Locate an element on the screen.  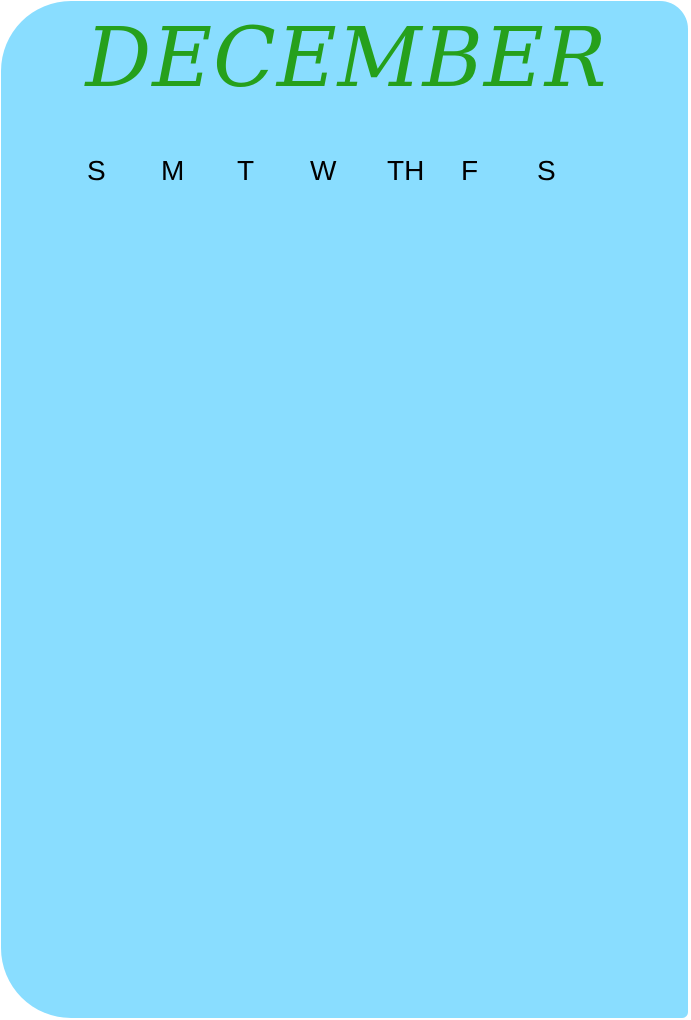
weekday-saturday: S is located at coordinates (546, 170).